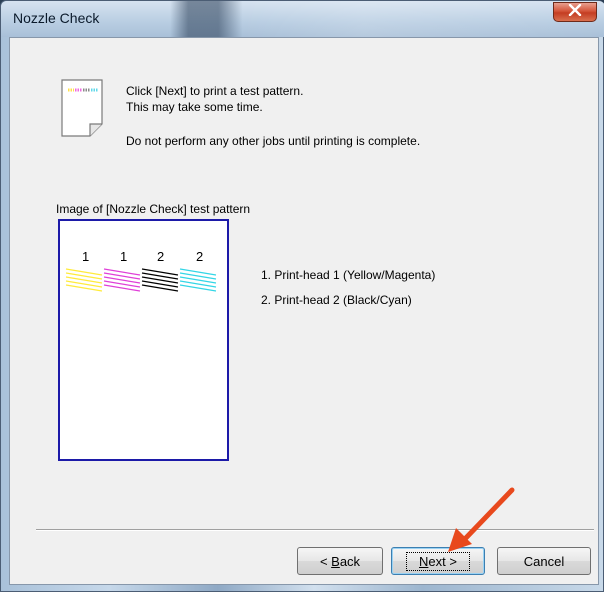  I want to click on test-pattern-label: Image of [Nozzle Check] test pattern, so click(153, 209).